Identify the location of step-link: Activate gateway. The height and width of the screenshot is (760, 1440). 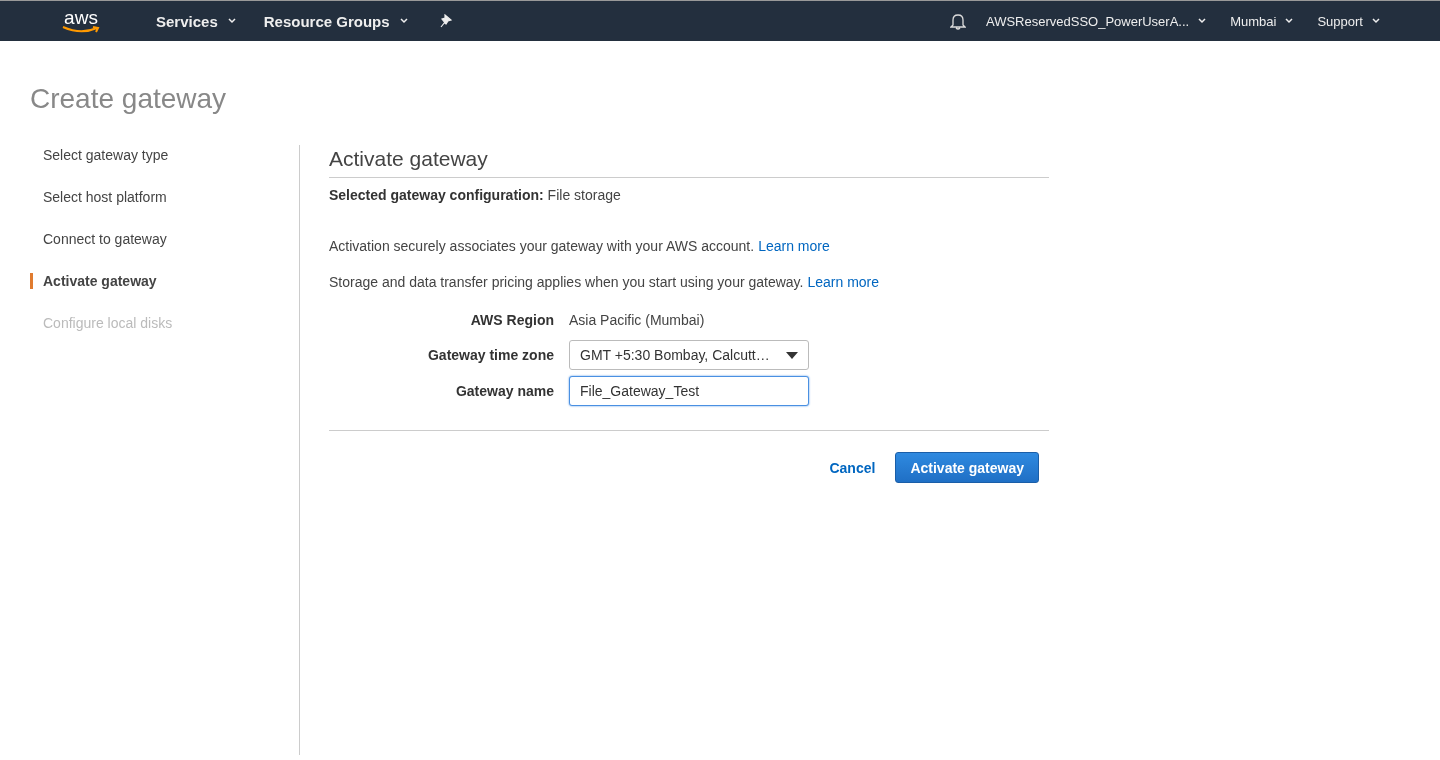
(164, 281).